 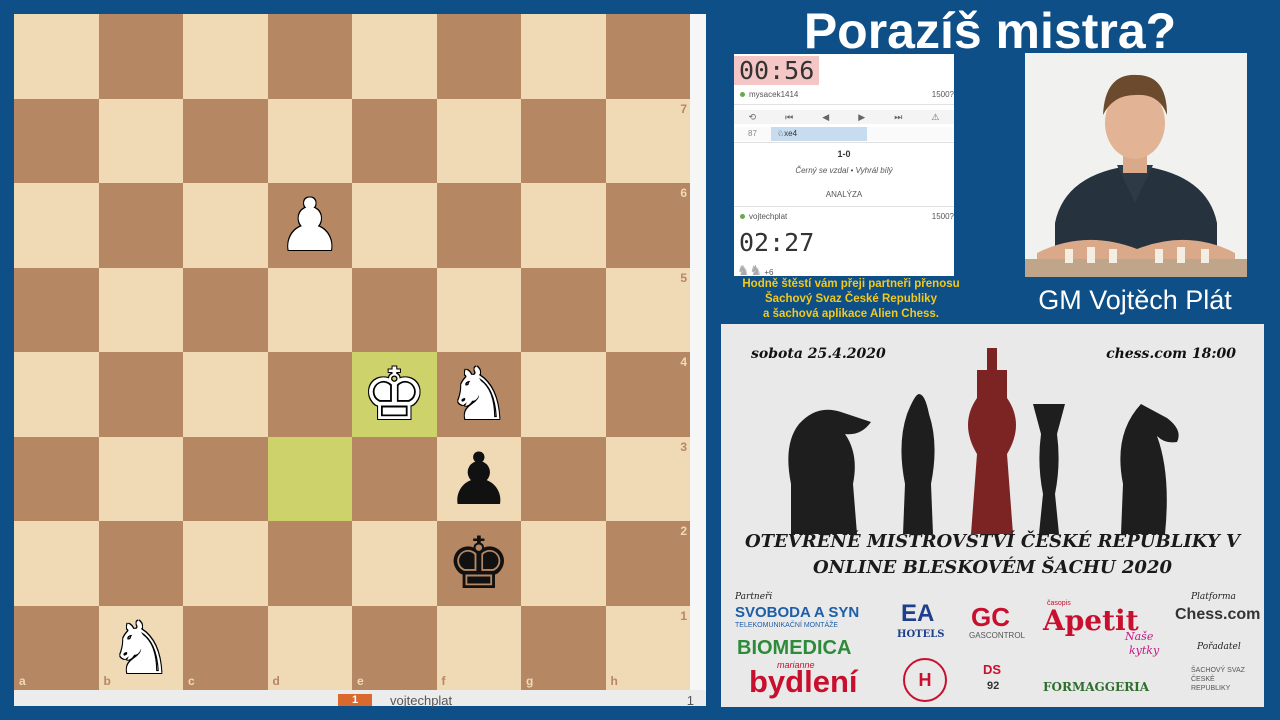 What do you see at coordinates (394, 647) in the screenshot?
I see `square-e1: e` at bounding box center [394, 647].